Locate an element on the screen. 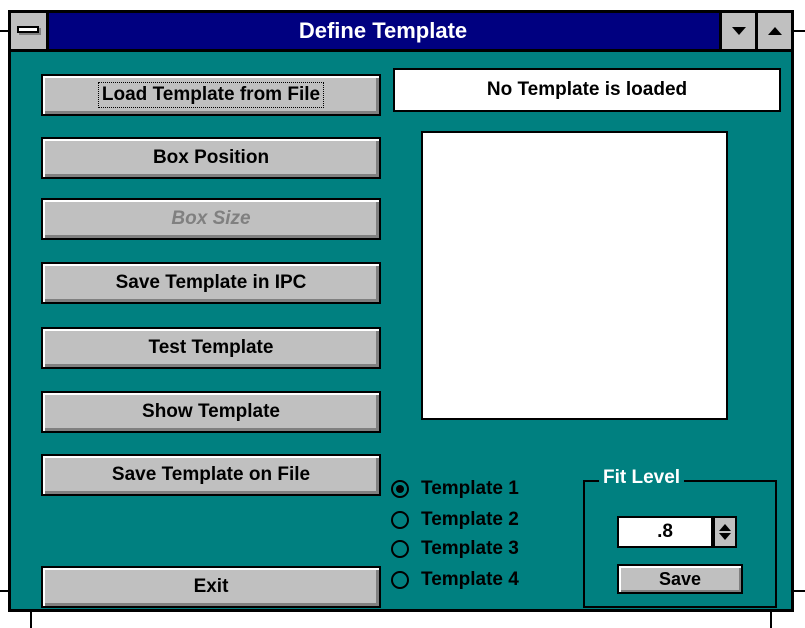 Image resolution: width=805 pixels, height=628 pixels. radio-template-4: Template 4 is located at coordinates (455, 580).